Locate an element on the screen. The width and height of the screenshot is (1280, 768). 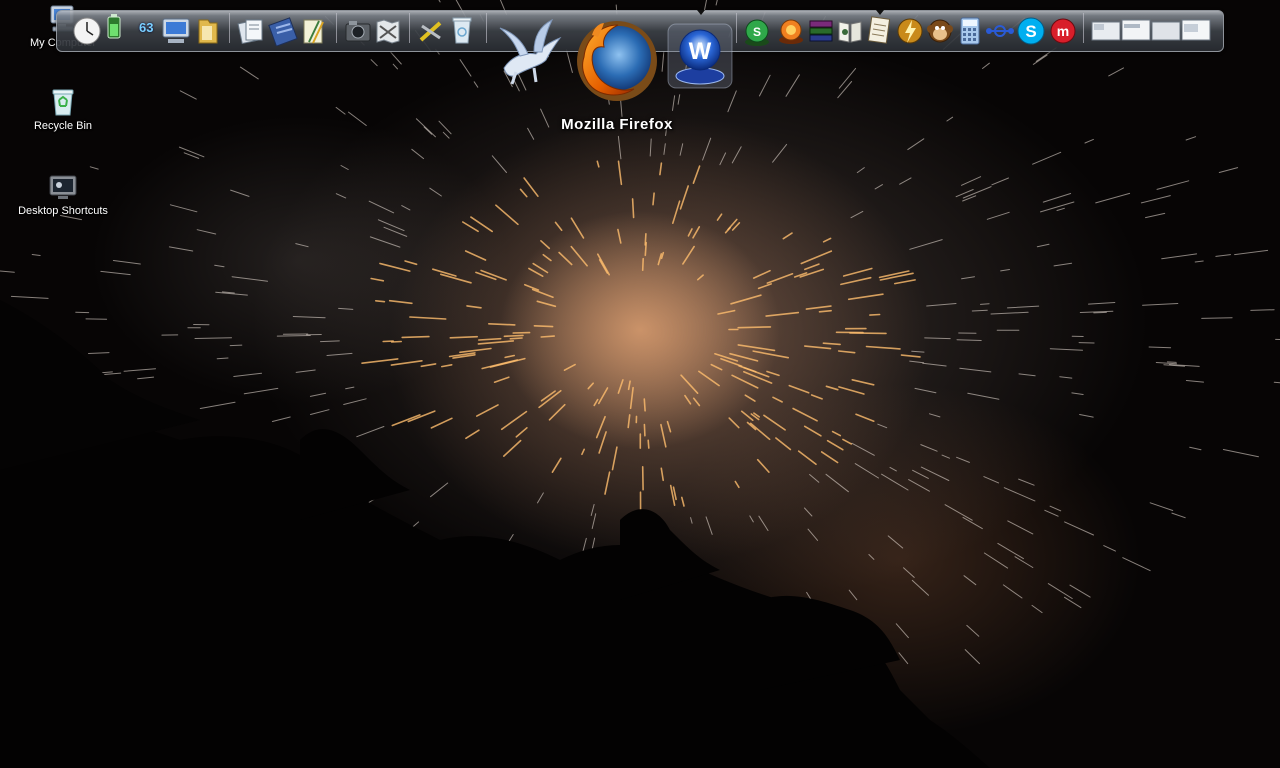
files-icon is located at coordinates (251, 31).